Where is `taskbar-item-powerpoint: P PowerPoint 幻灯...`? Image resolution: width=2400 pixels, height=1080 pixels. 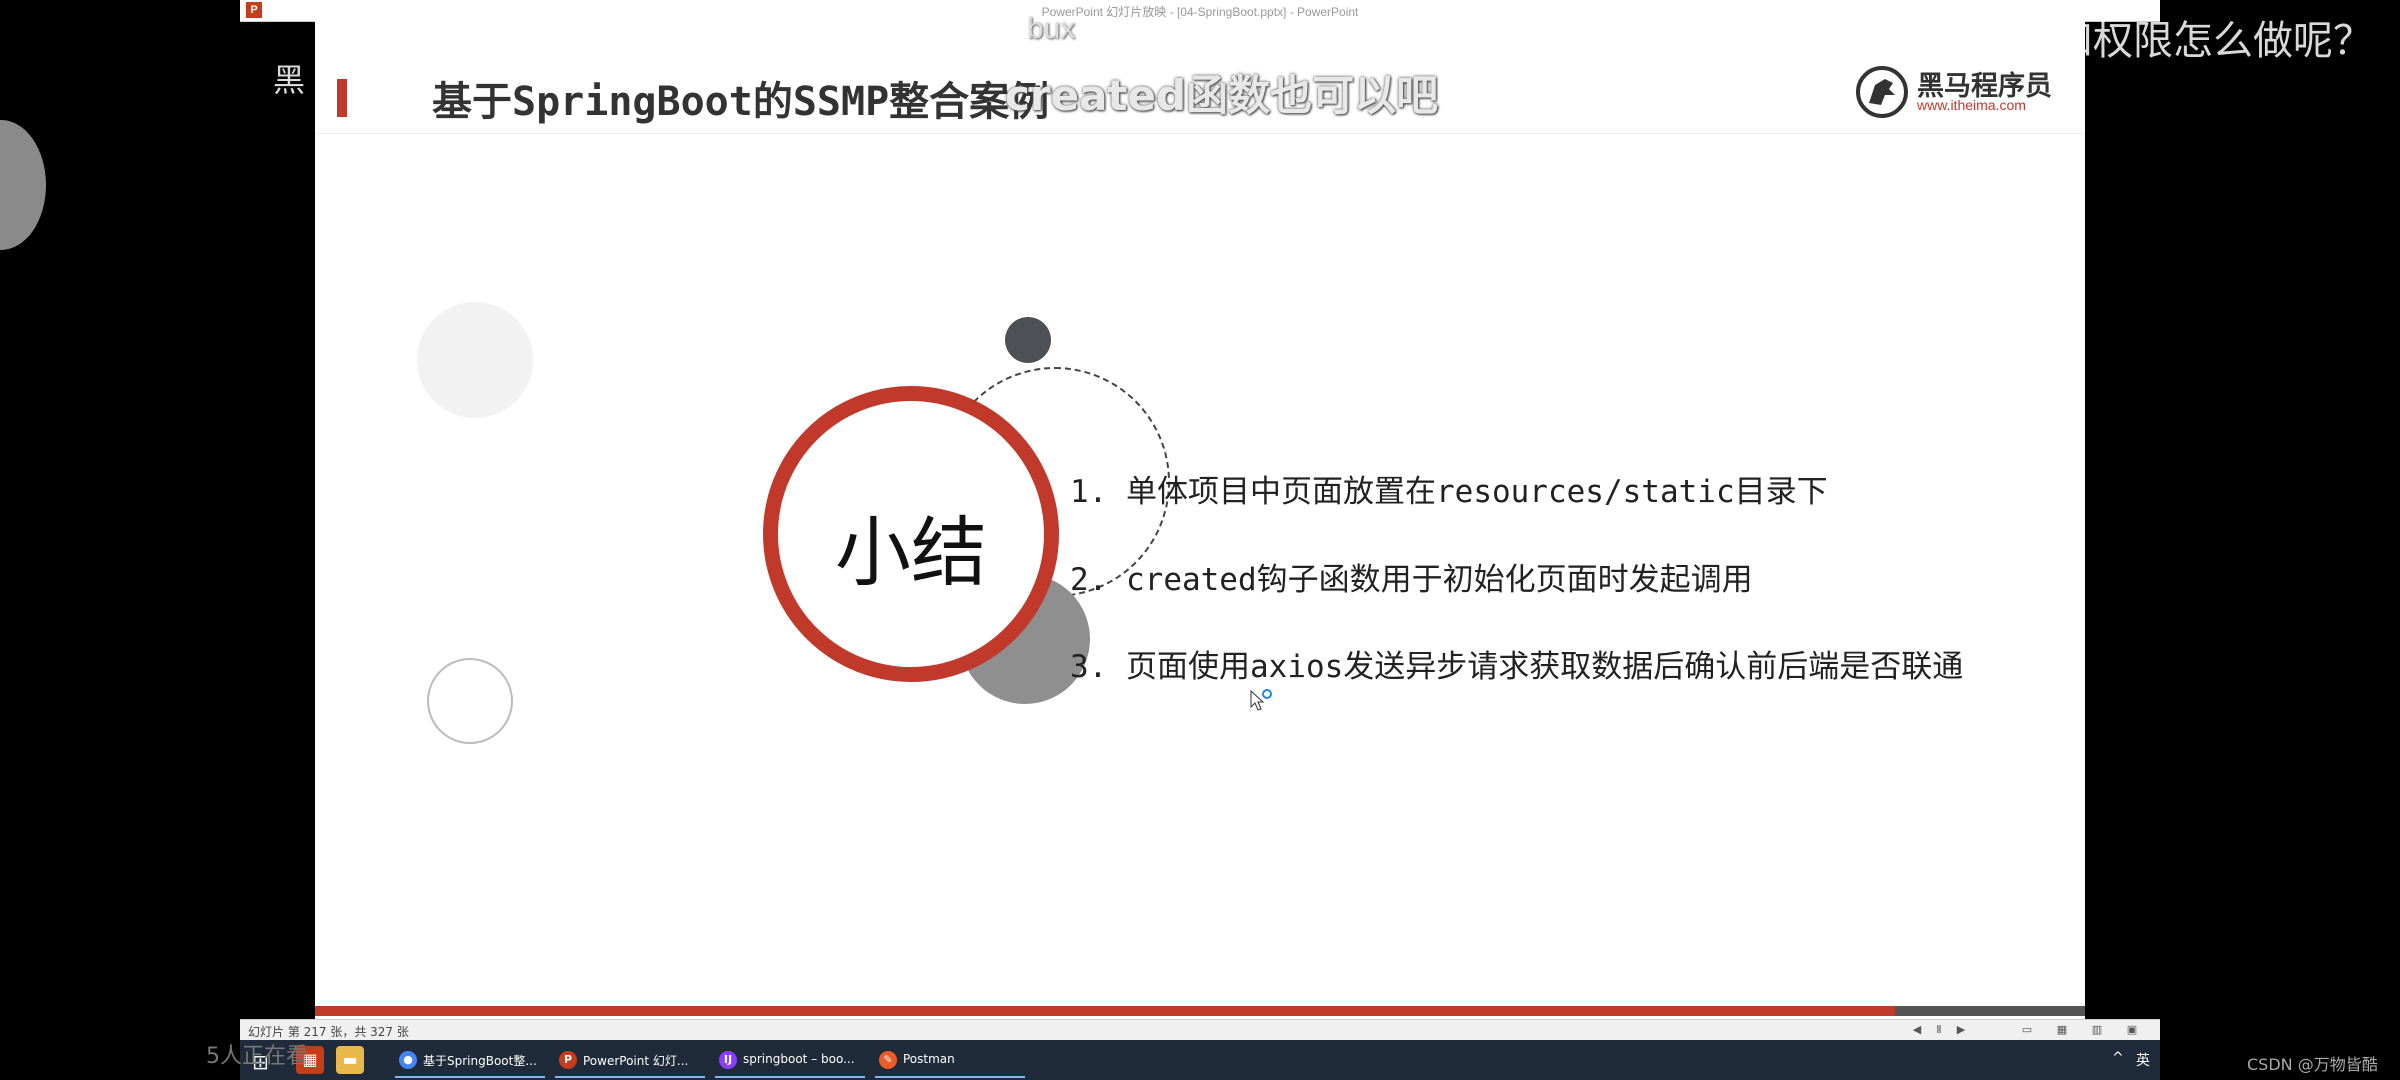 taskbar-item-powerpoint: P PowerPoint 幻灯... is located at coordinates (630, 1061).